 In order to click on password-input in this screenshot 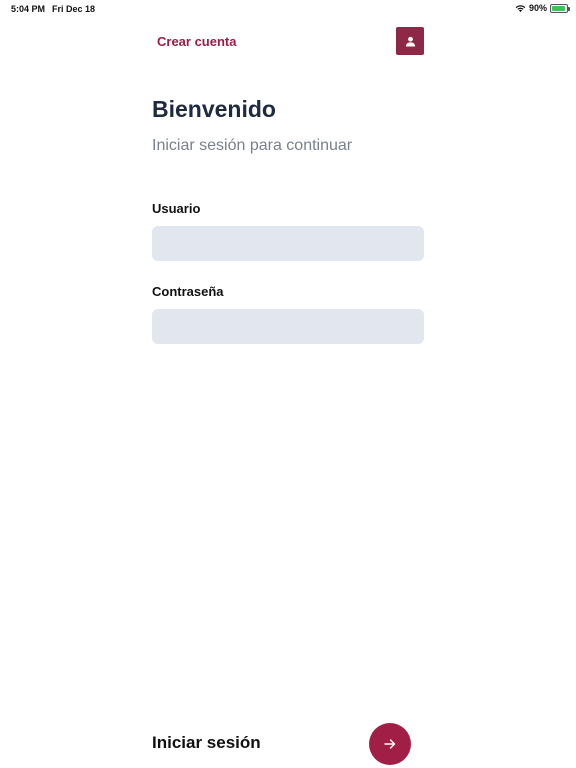, I will do `click(288, 326)`.